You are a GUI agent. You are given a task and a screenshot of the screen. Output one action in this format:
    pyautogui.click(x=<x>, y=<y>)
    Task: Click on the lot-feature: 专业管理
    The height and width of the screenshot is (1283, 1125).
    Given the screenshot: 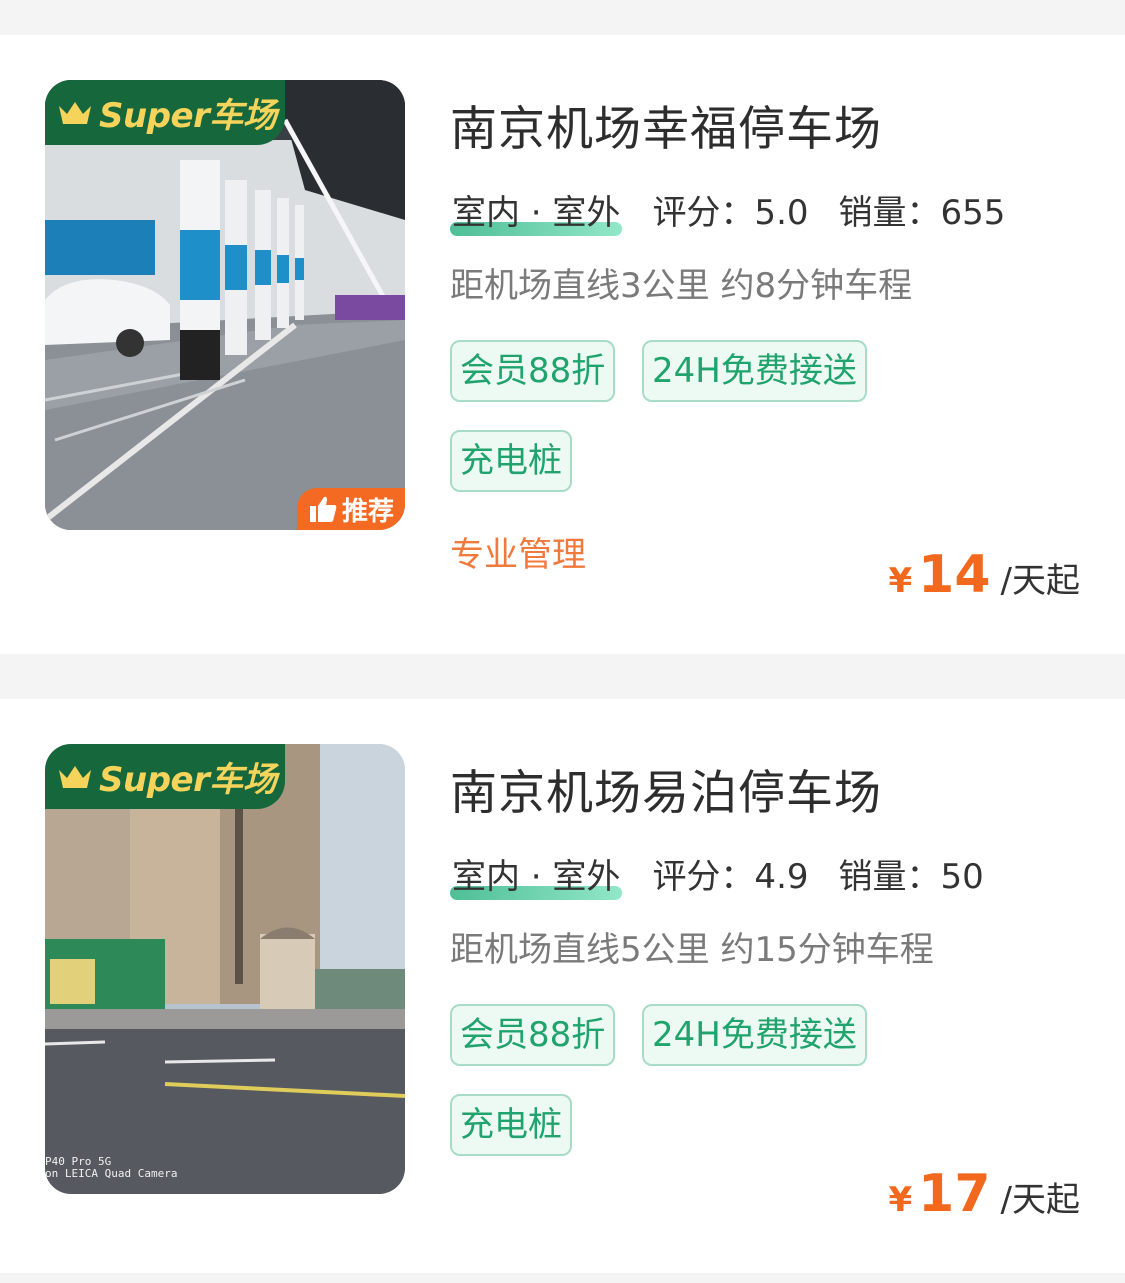 What is the action you would take?
    pyautogui.click(x=518, y=555)
    